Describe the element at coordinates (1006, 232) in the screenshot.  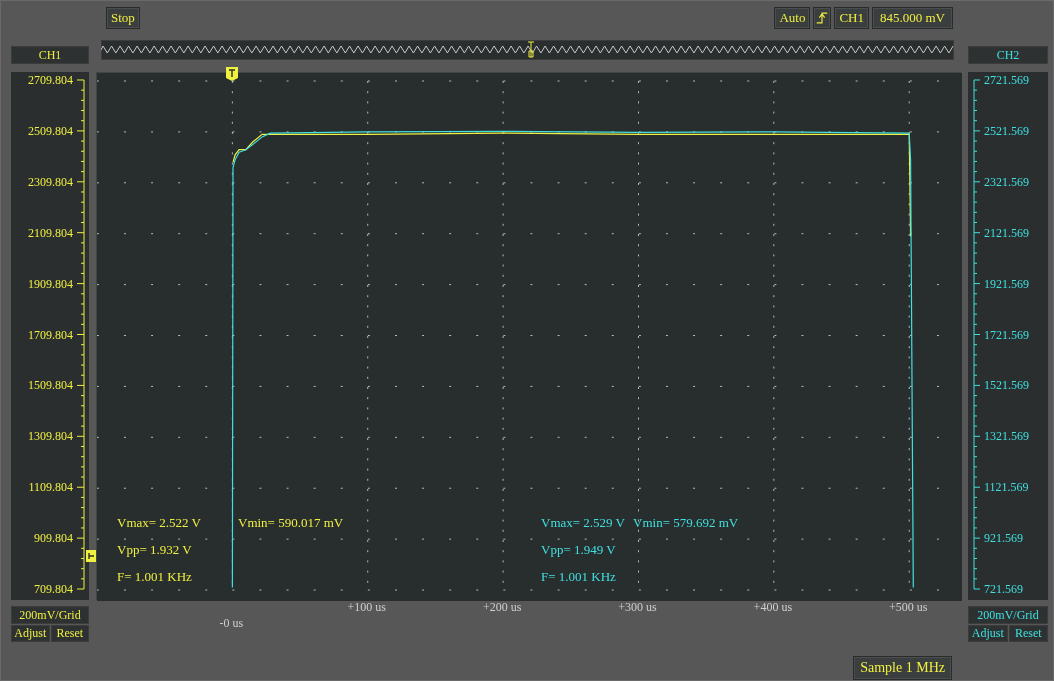
I see `axis-label: 2121.569` at that location.